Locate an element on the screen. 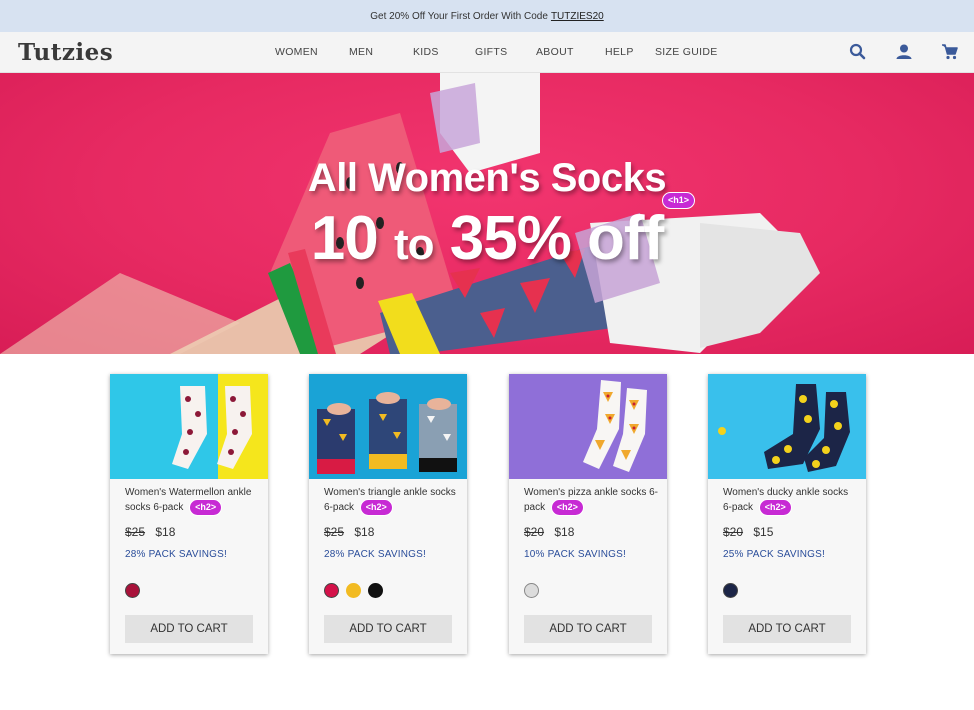 The height and width of the screenshot is (710, 974). pack-savings: 25% PACK SAVINGS! is located at coordinates (774, 554).